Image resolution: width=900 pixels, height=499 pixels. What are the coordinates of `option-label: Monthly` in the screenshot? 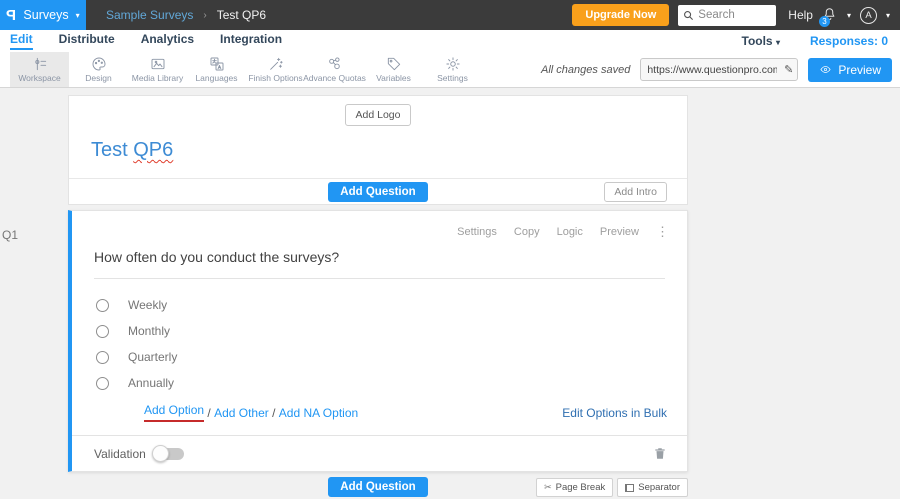 It's located at (149, 331).